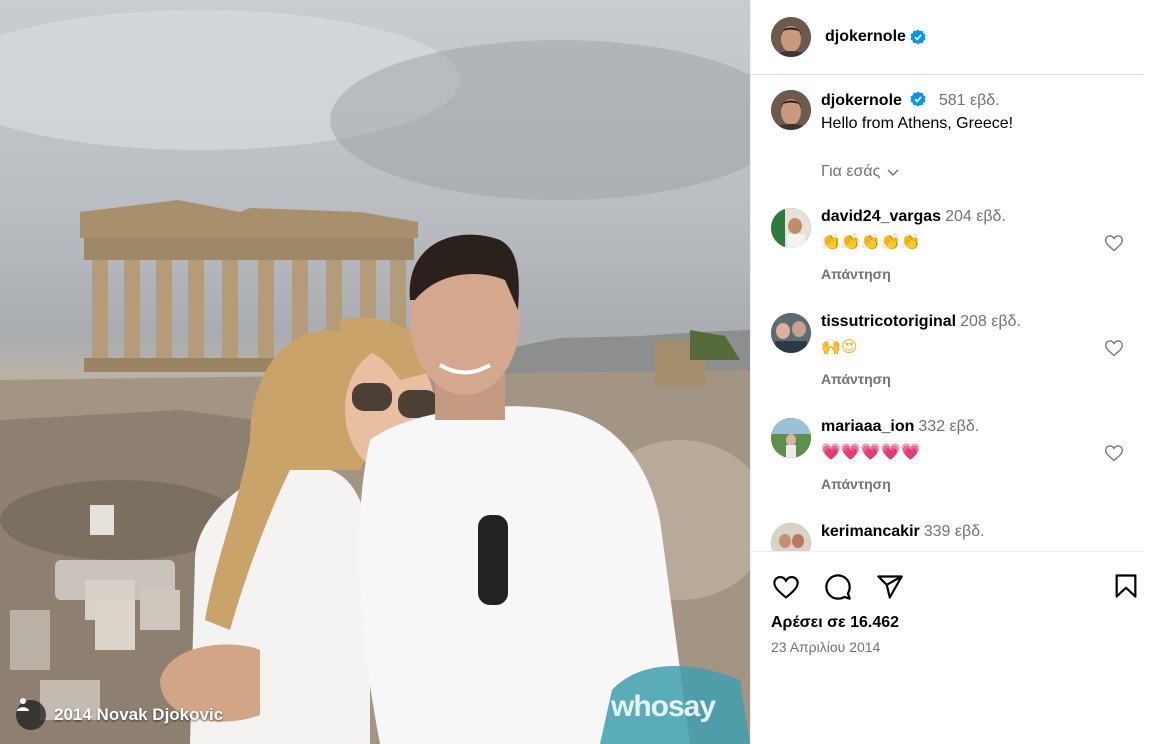 The image size is (1173, 744). Describe the element at coordinates (881, 216) in the screenshot. I see `comment-username: david24_vargas` at that location.